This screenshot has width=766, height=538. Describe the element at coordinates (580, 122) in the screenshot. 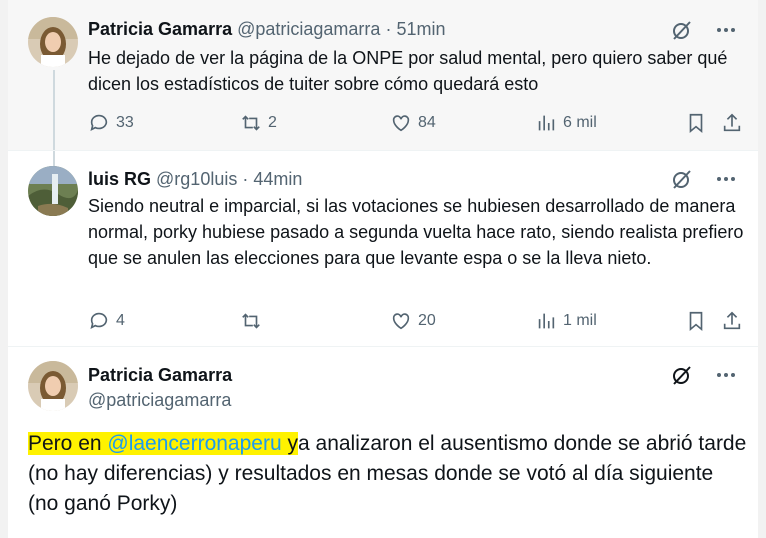

I see `views-count: 6 mil` at that location.